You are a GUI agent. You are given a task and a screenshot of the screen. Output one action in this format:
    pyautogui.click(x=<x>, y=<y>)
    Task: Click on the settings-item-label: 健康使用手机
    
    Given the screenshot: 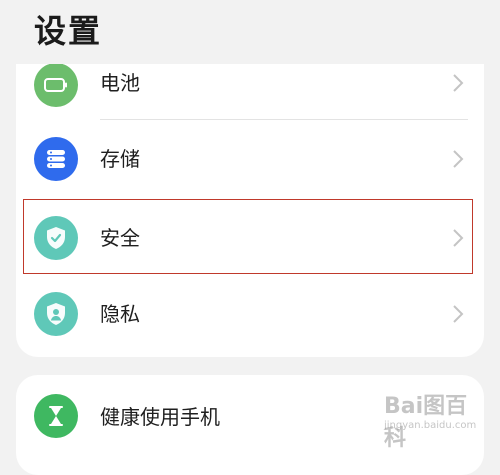 What is the action you would take?
    pyautogui.click(x=160, y=417)
    